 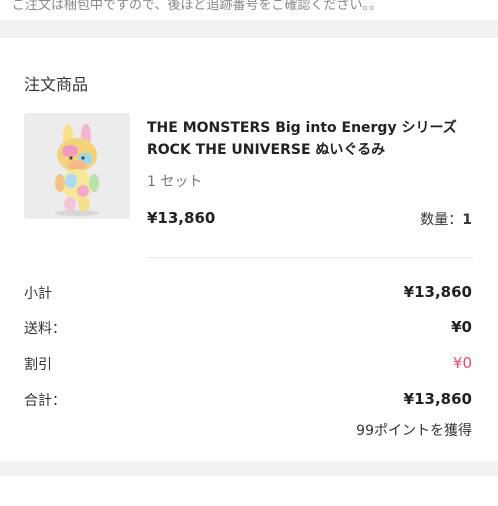 I want to click on points-earned: 99ポイントを獲得, so click(x=414, y=431).